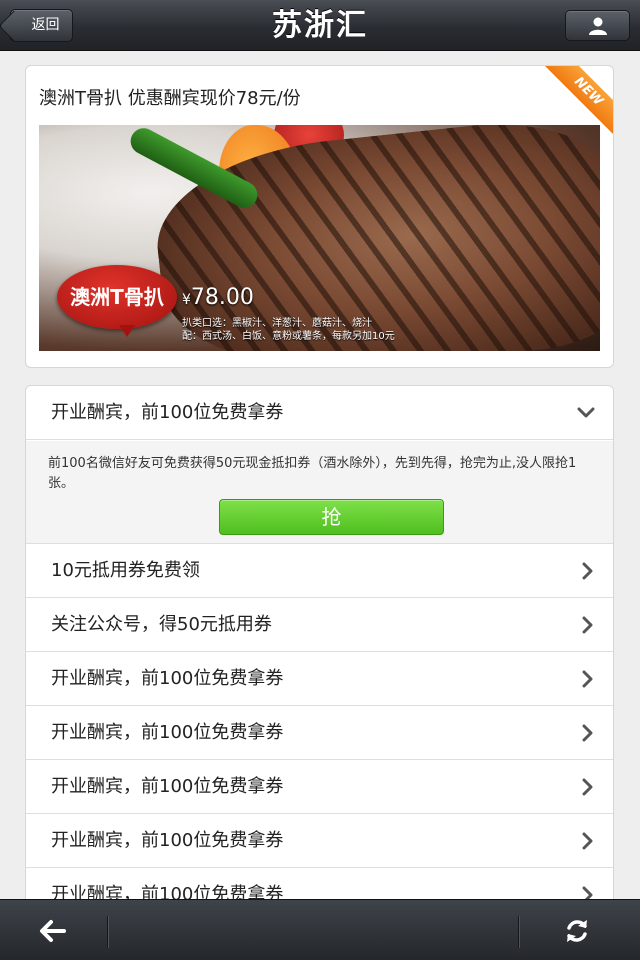  I want to click on banner-desc-line-1: 扒类口选：黑椒汁、洋葱汁、蘑菇汁、烧汁, so click(277, 323).